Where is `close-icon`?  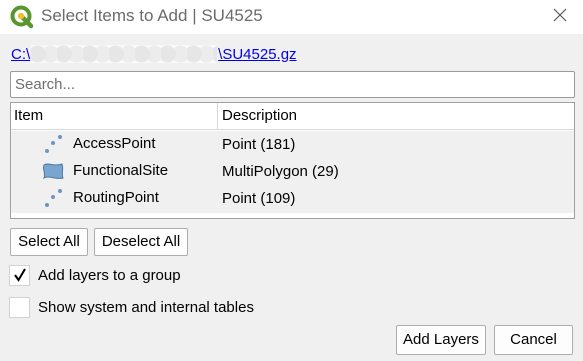
close-icon is located at coordinates (560, 15).